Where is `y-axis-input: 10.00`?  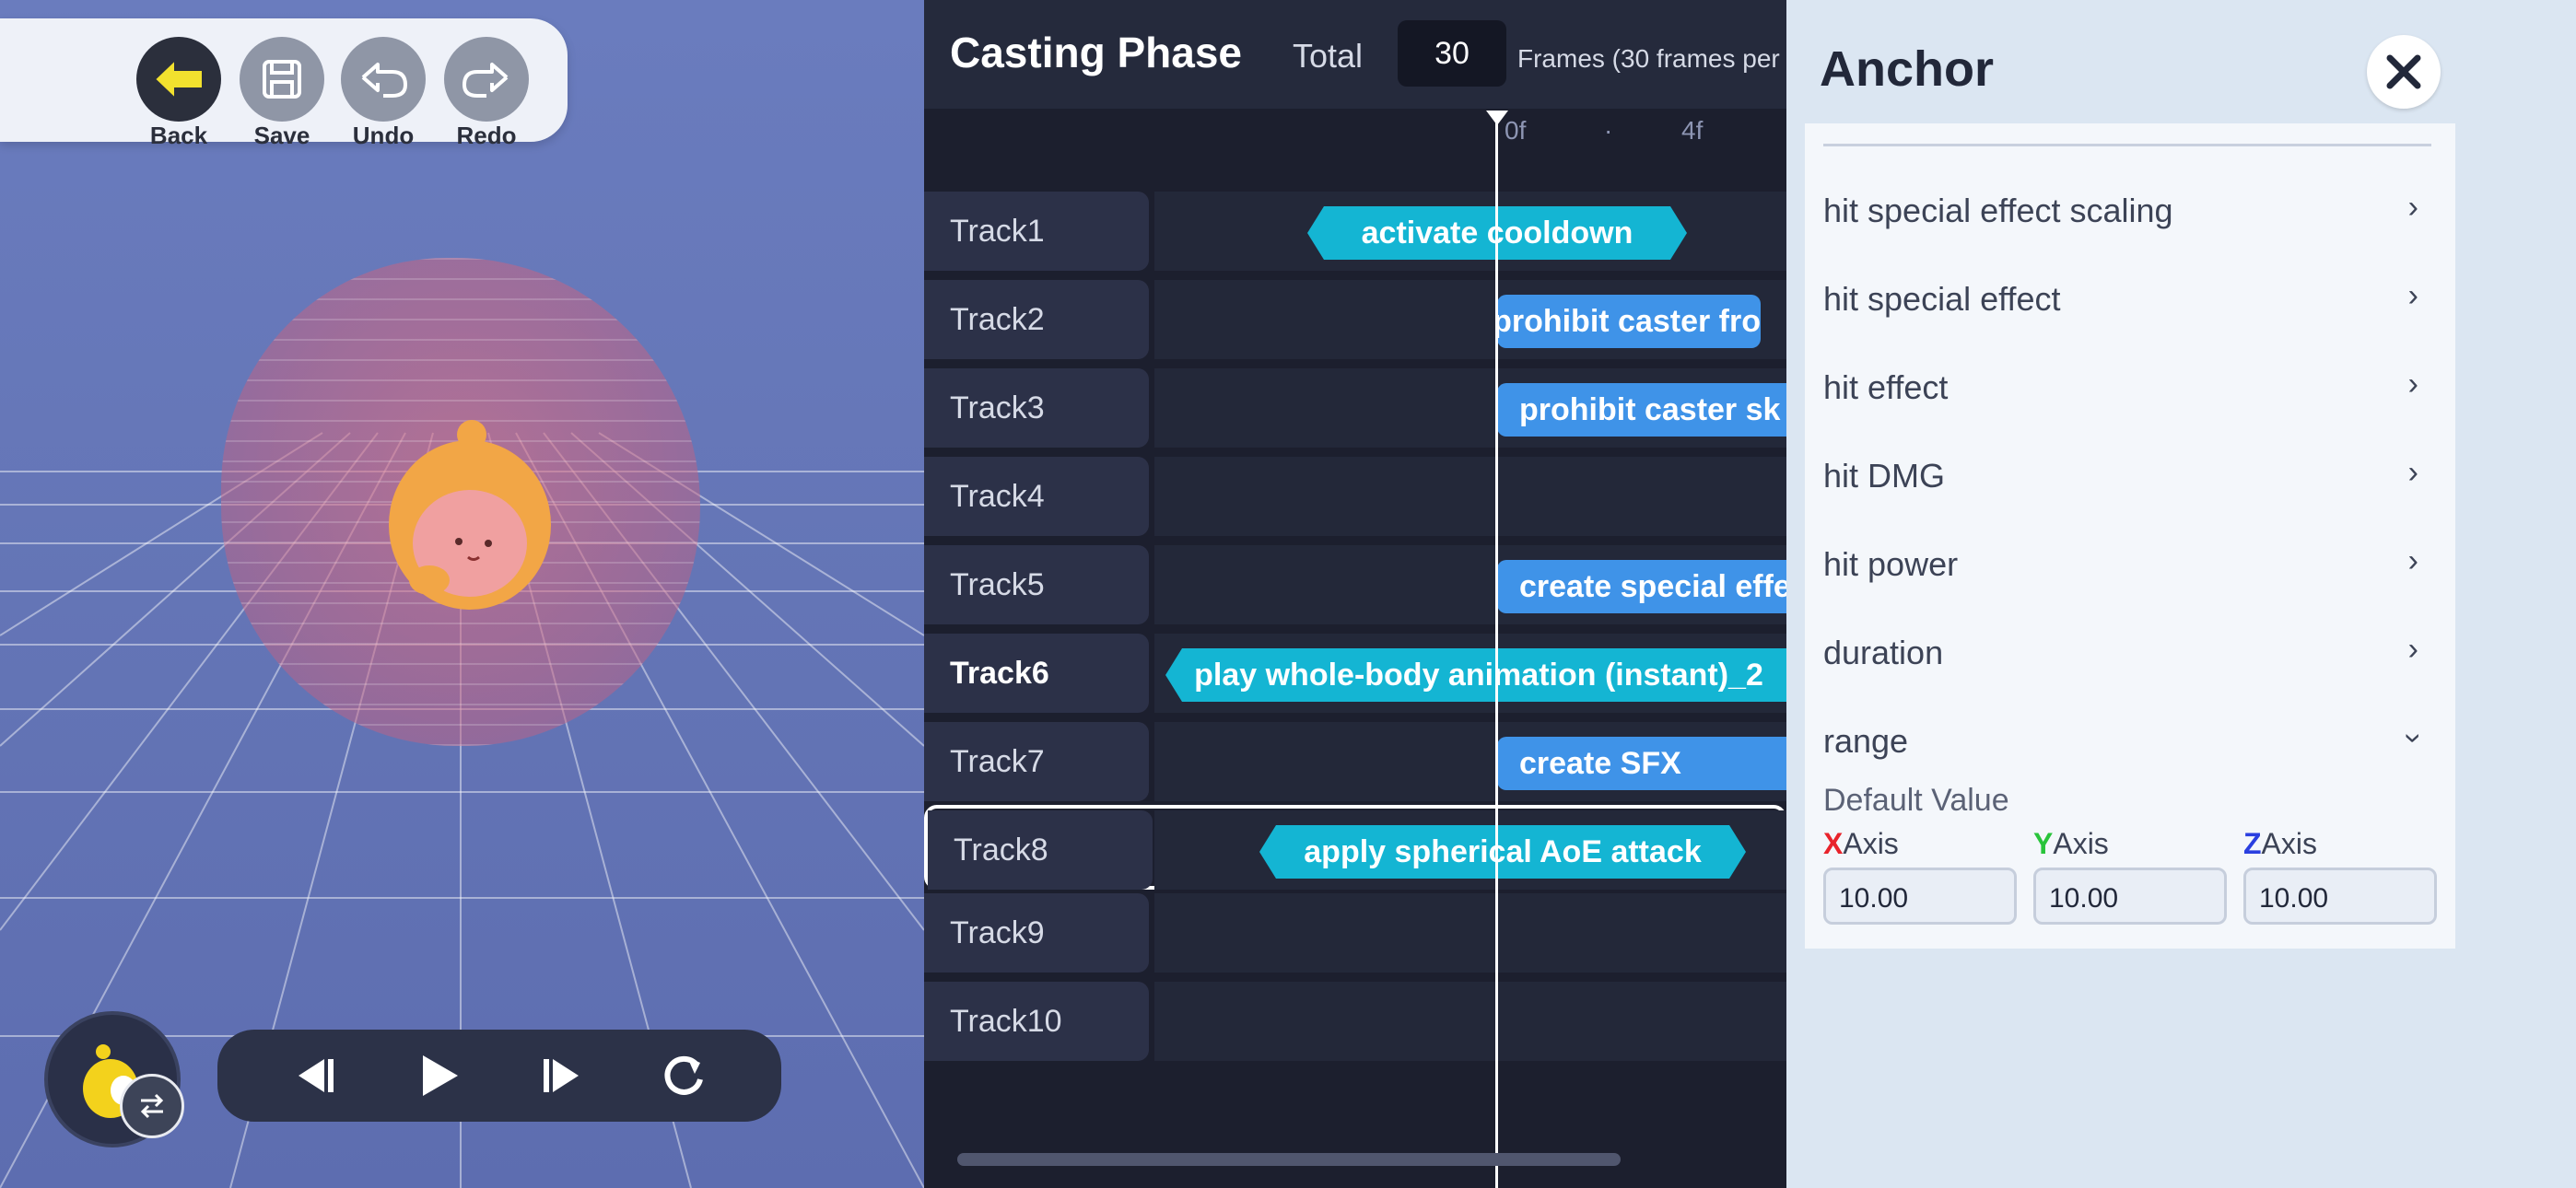 y-axis-input: 10.00 is located at coordinates (2130, 896).